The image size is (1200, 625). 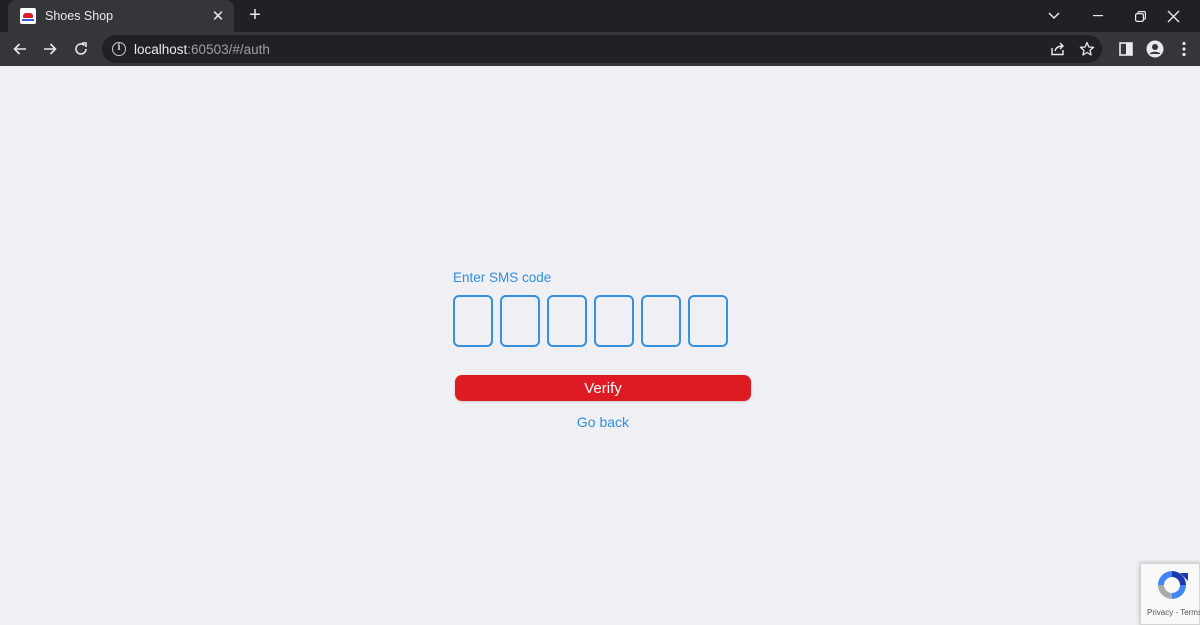 I want to click on verify-button: Verify, so click(x=603, y=388).